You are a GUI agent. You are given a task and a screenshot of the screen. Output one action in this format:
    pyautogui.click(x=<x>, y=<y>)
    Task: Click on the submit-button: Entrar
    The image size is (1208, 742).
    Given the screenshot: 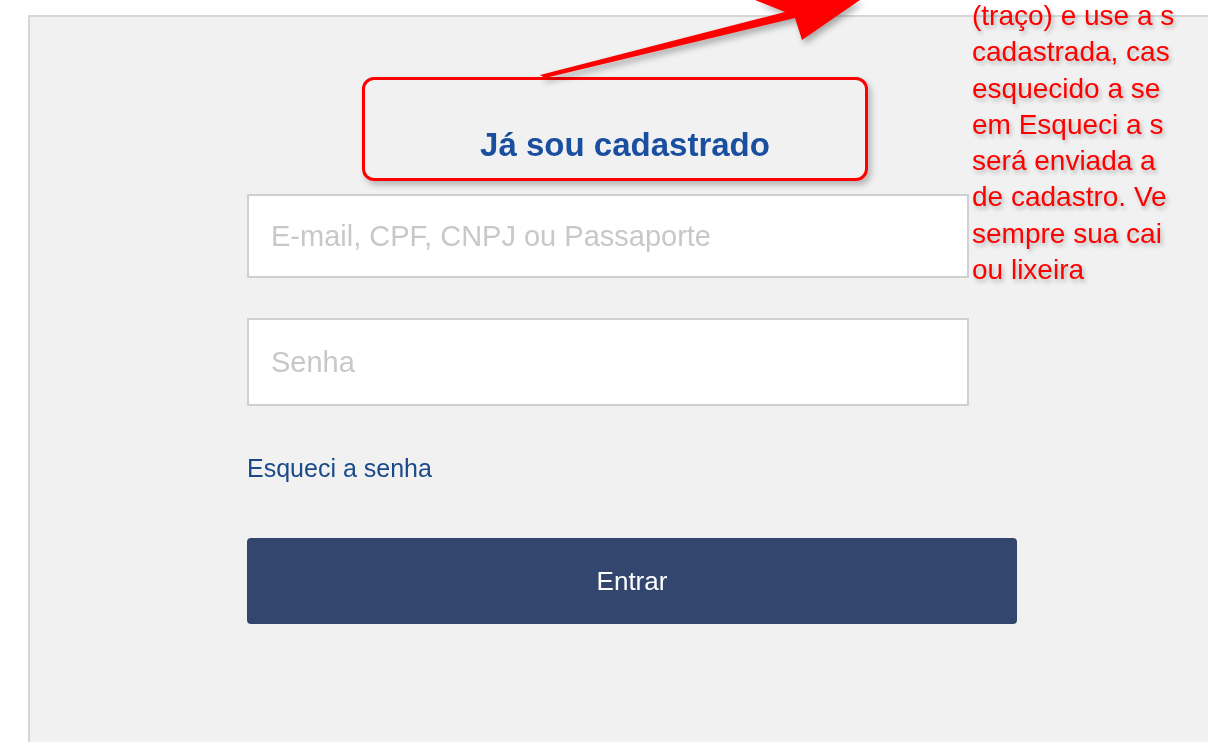 What is the action you would take?
    pyautogui.click(x=632, y=581)
    